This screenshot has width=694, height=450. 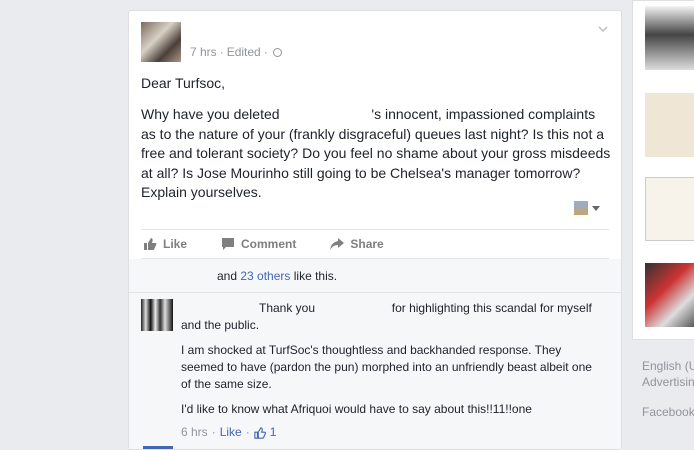 I want to click on edited-label: Edited, so click(x=244, y=52).